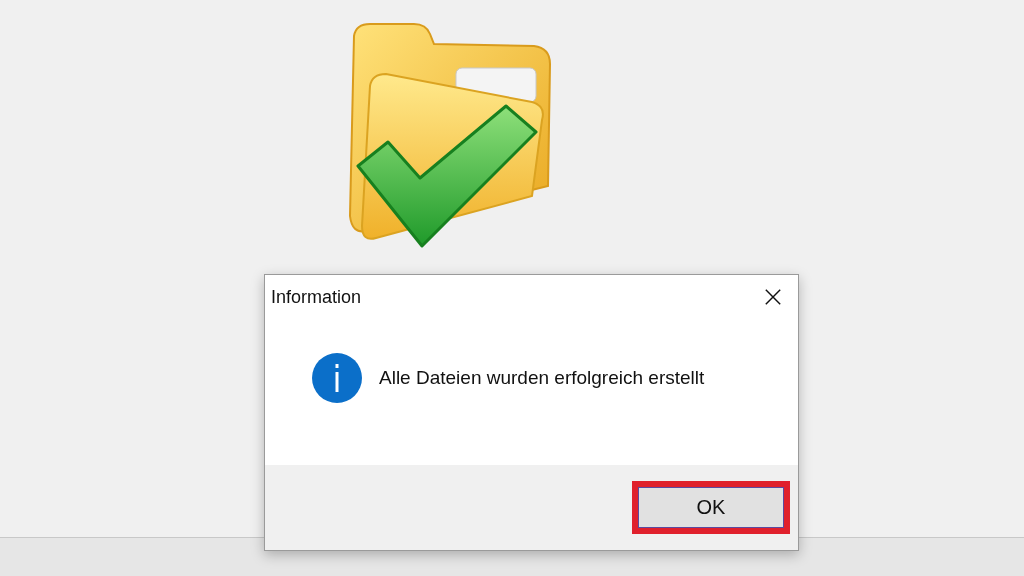 This screenshot has width=1024, height=576. Describe the element at coordinates (711, 507) in the screenshot. I see `ok-button: OK` at that location.